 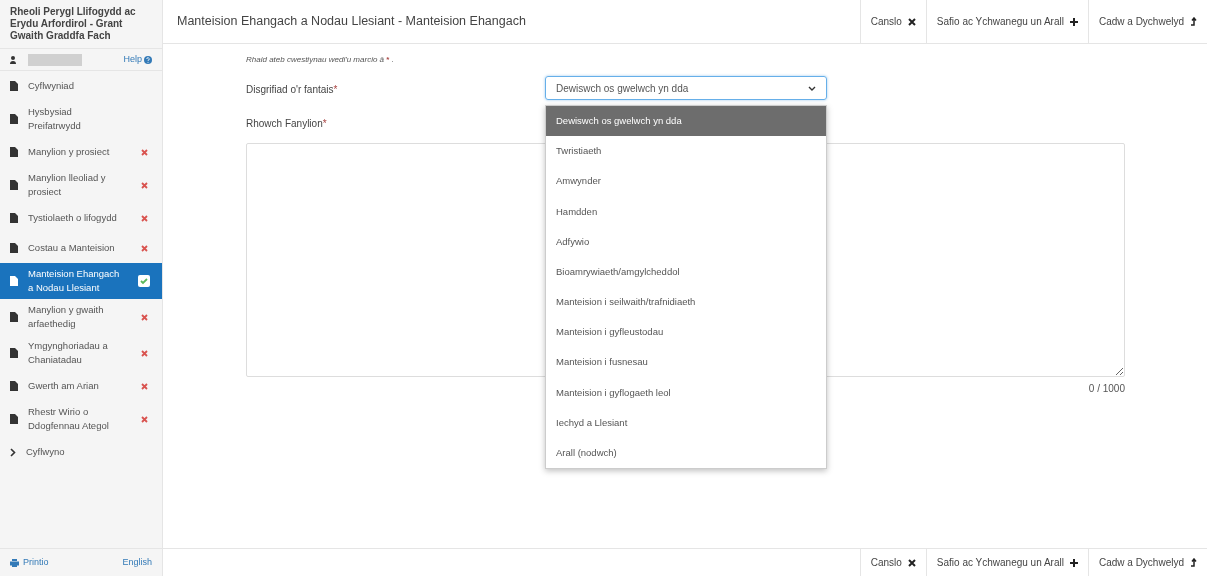 I want to click on dropdown-option: Manteision i fusnesau, so click(x=686, y=362).